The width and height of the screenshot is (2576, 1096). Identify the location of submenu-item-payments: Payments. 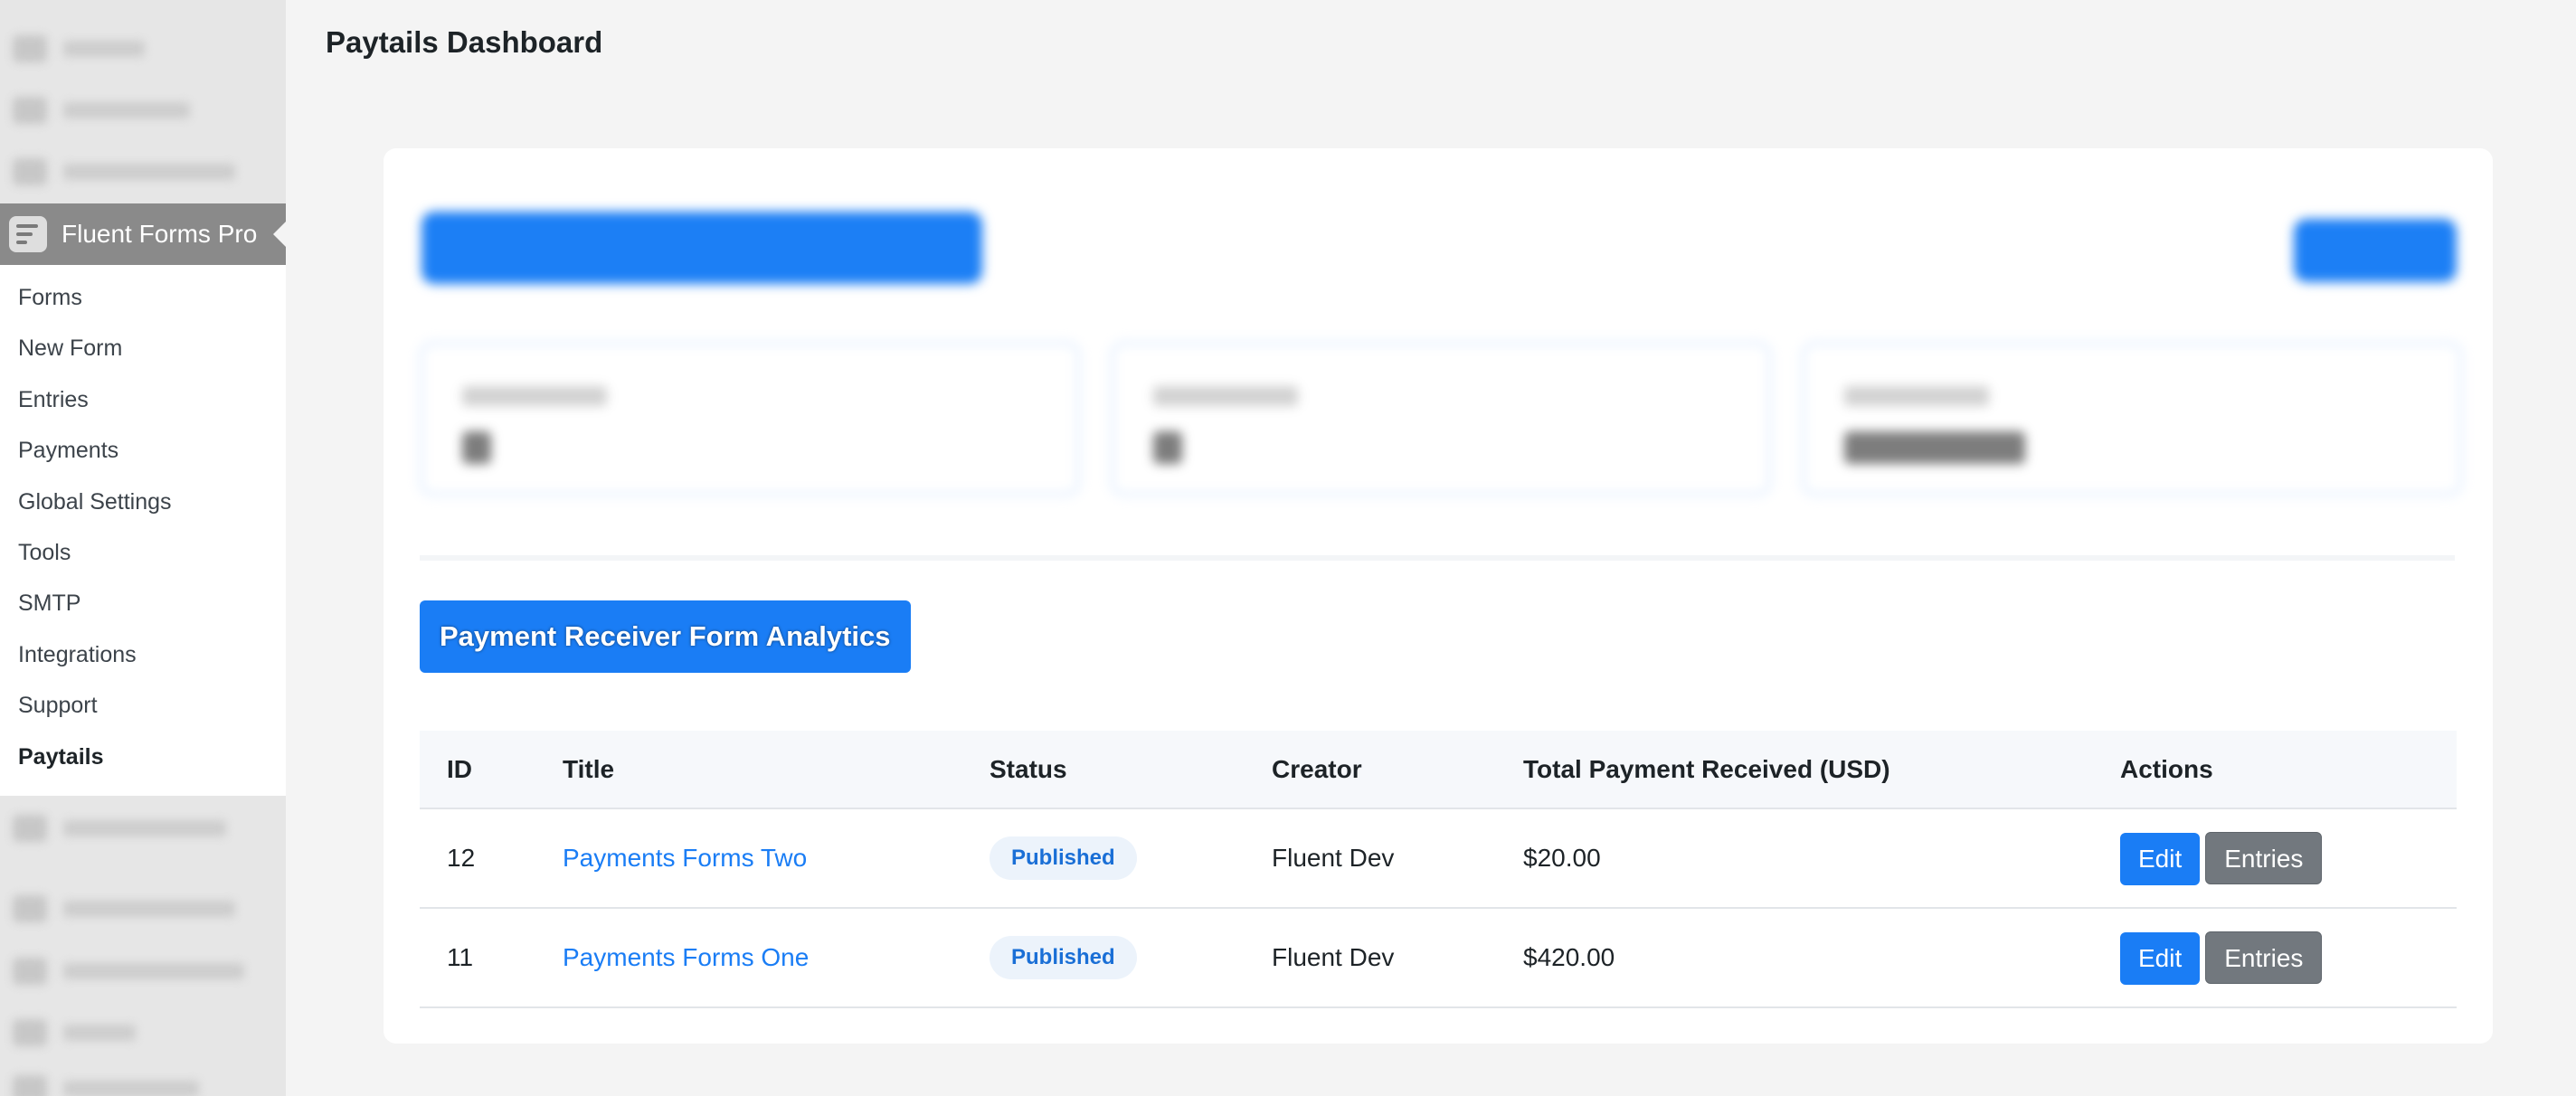
(143, 450).